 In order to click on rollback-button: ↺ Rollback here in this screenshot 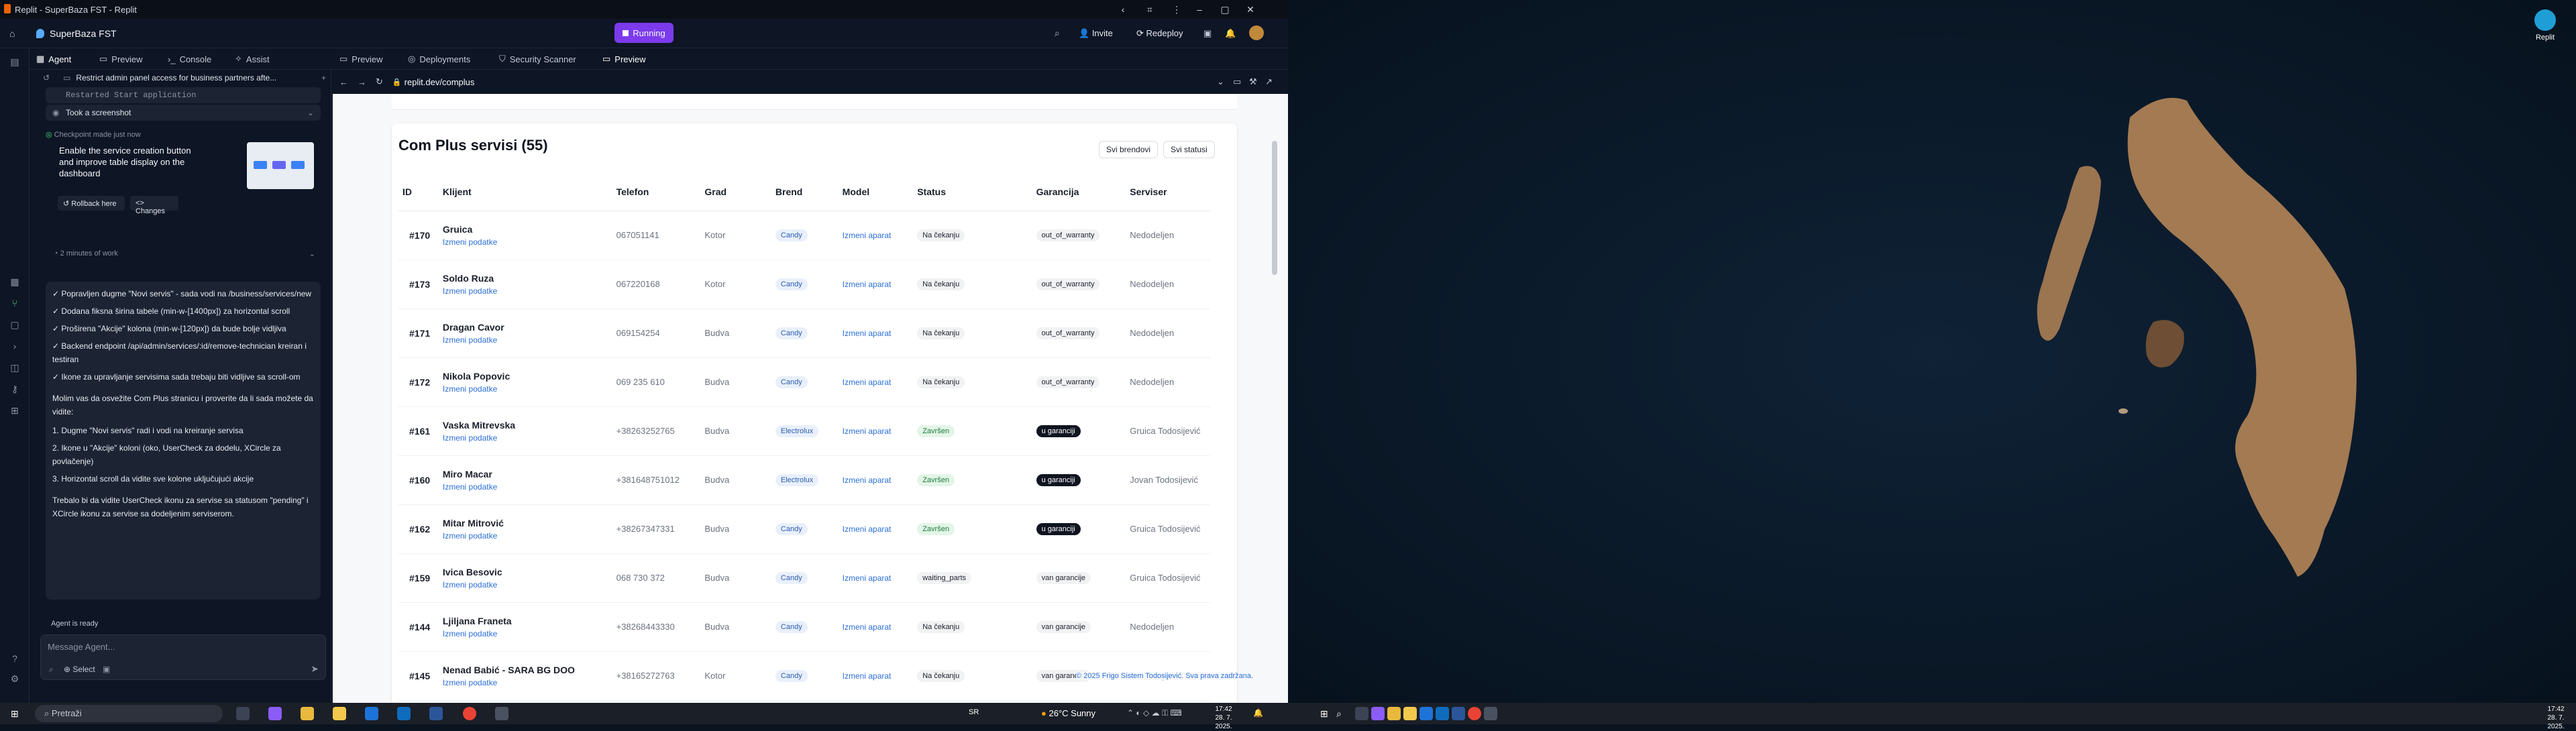, I will do `click(91, 203)`.